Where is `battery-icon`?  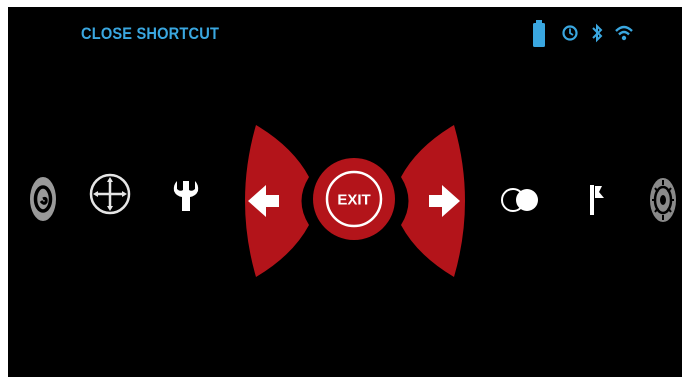 battery-icon is located at coordinates (539, 34).